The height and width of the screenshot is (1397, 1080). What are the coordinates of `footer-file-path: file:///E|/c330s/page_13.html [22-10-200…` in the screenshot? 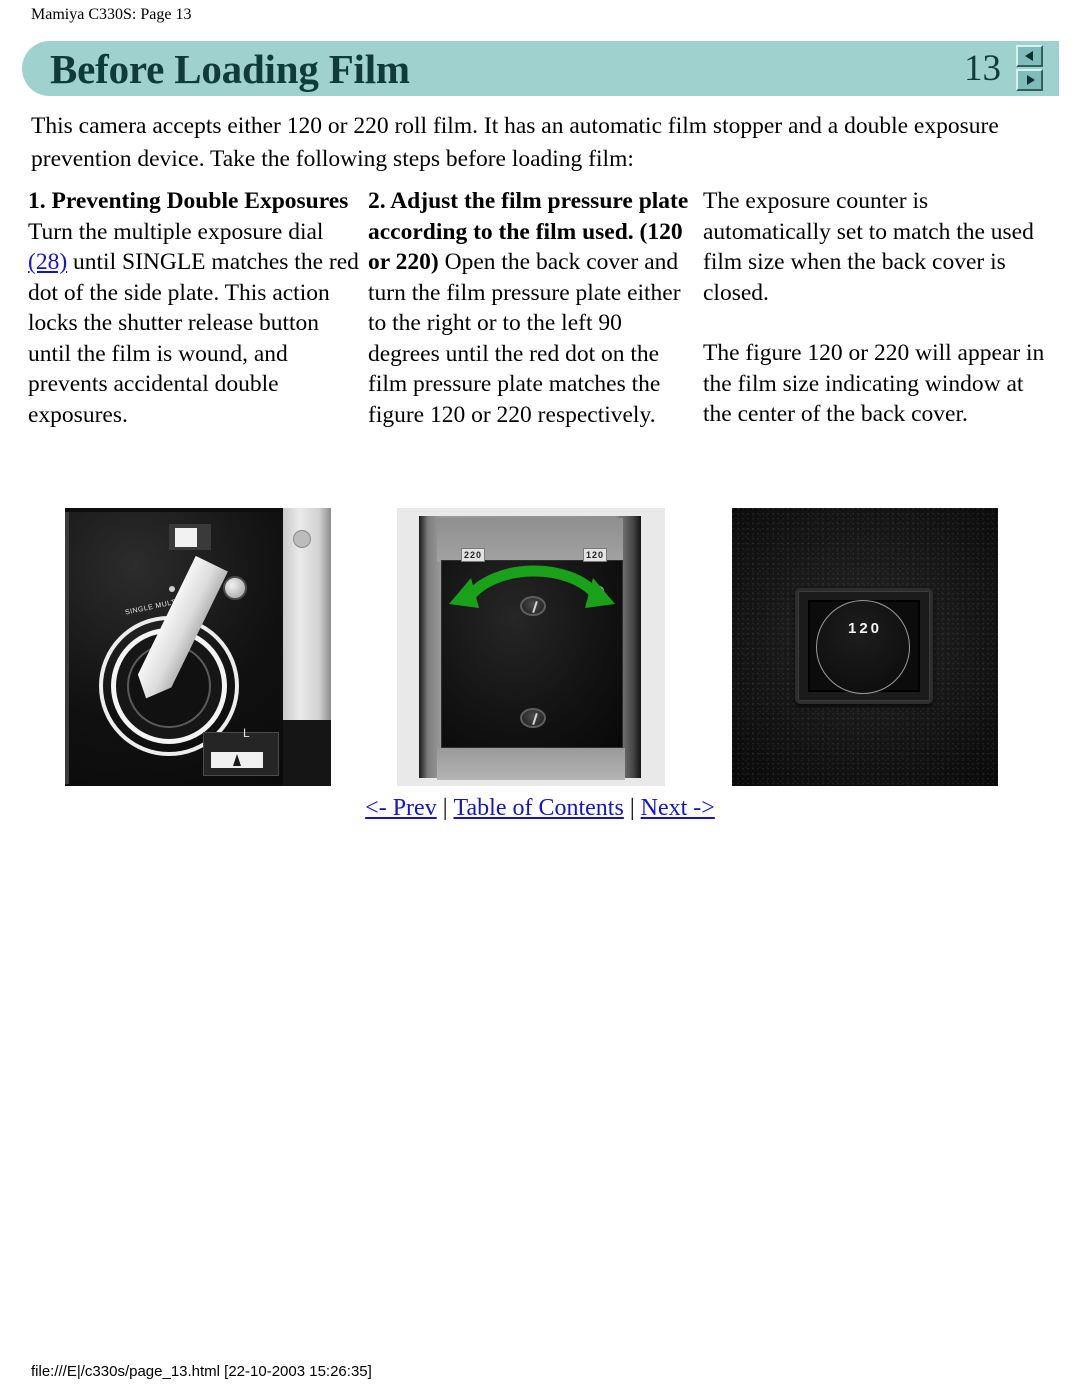 It's located at (201, 1371).